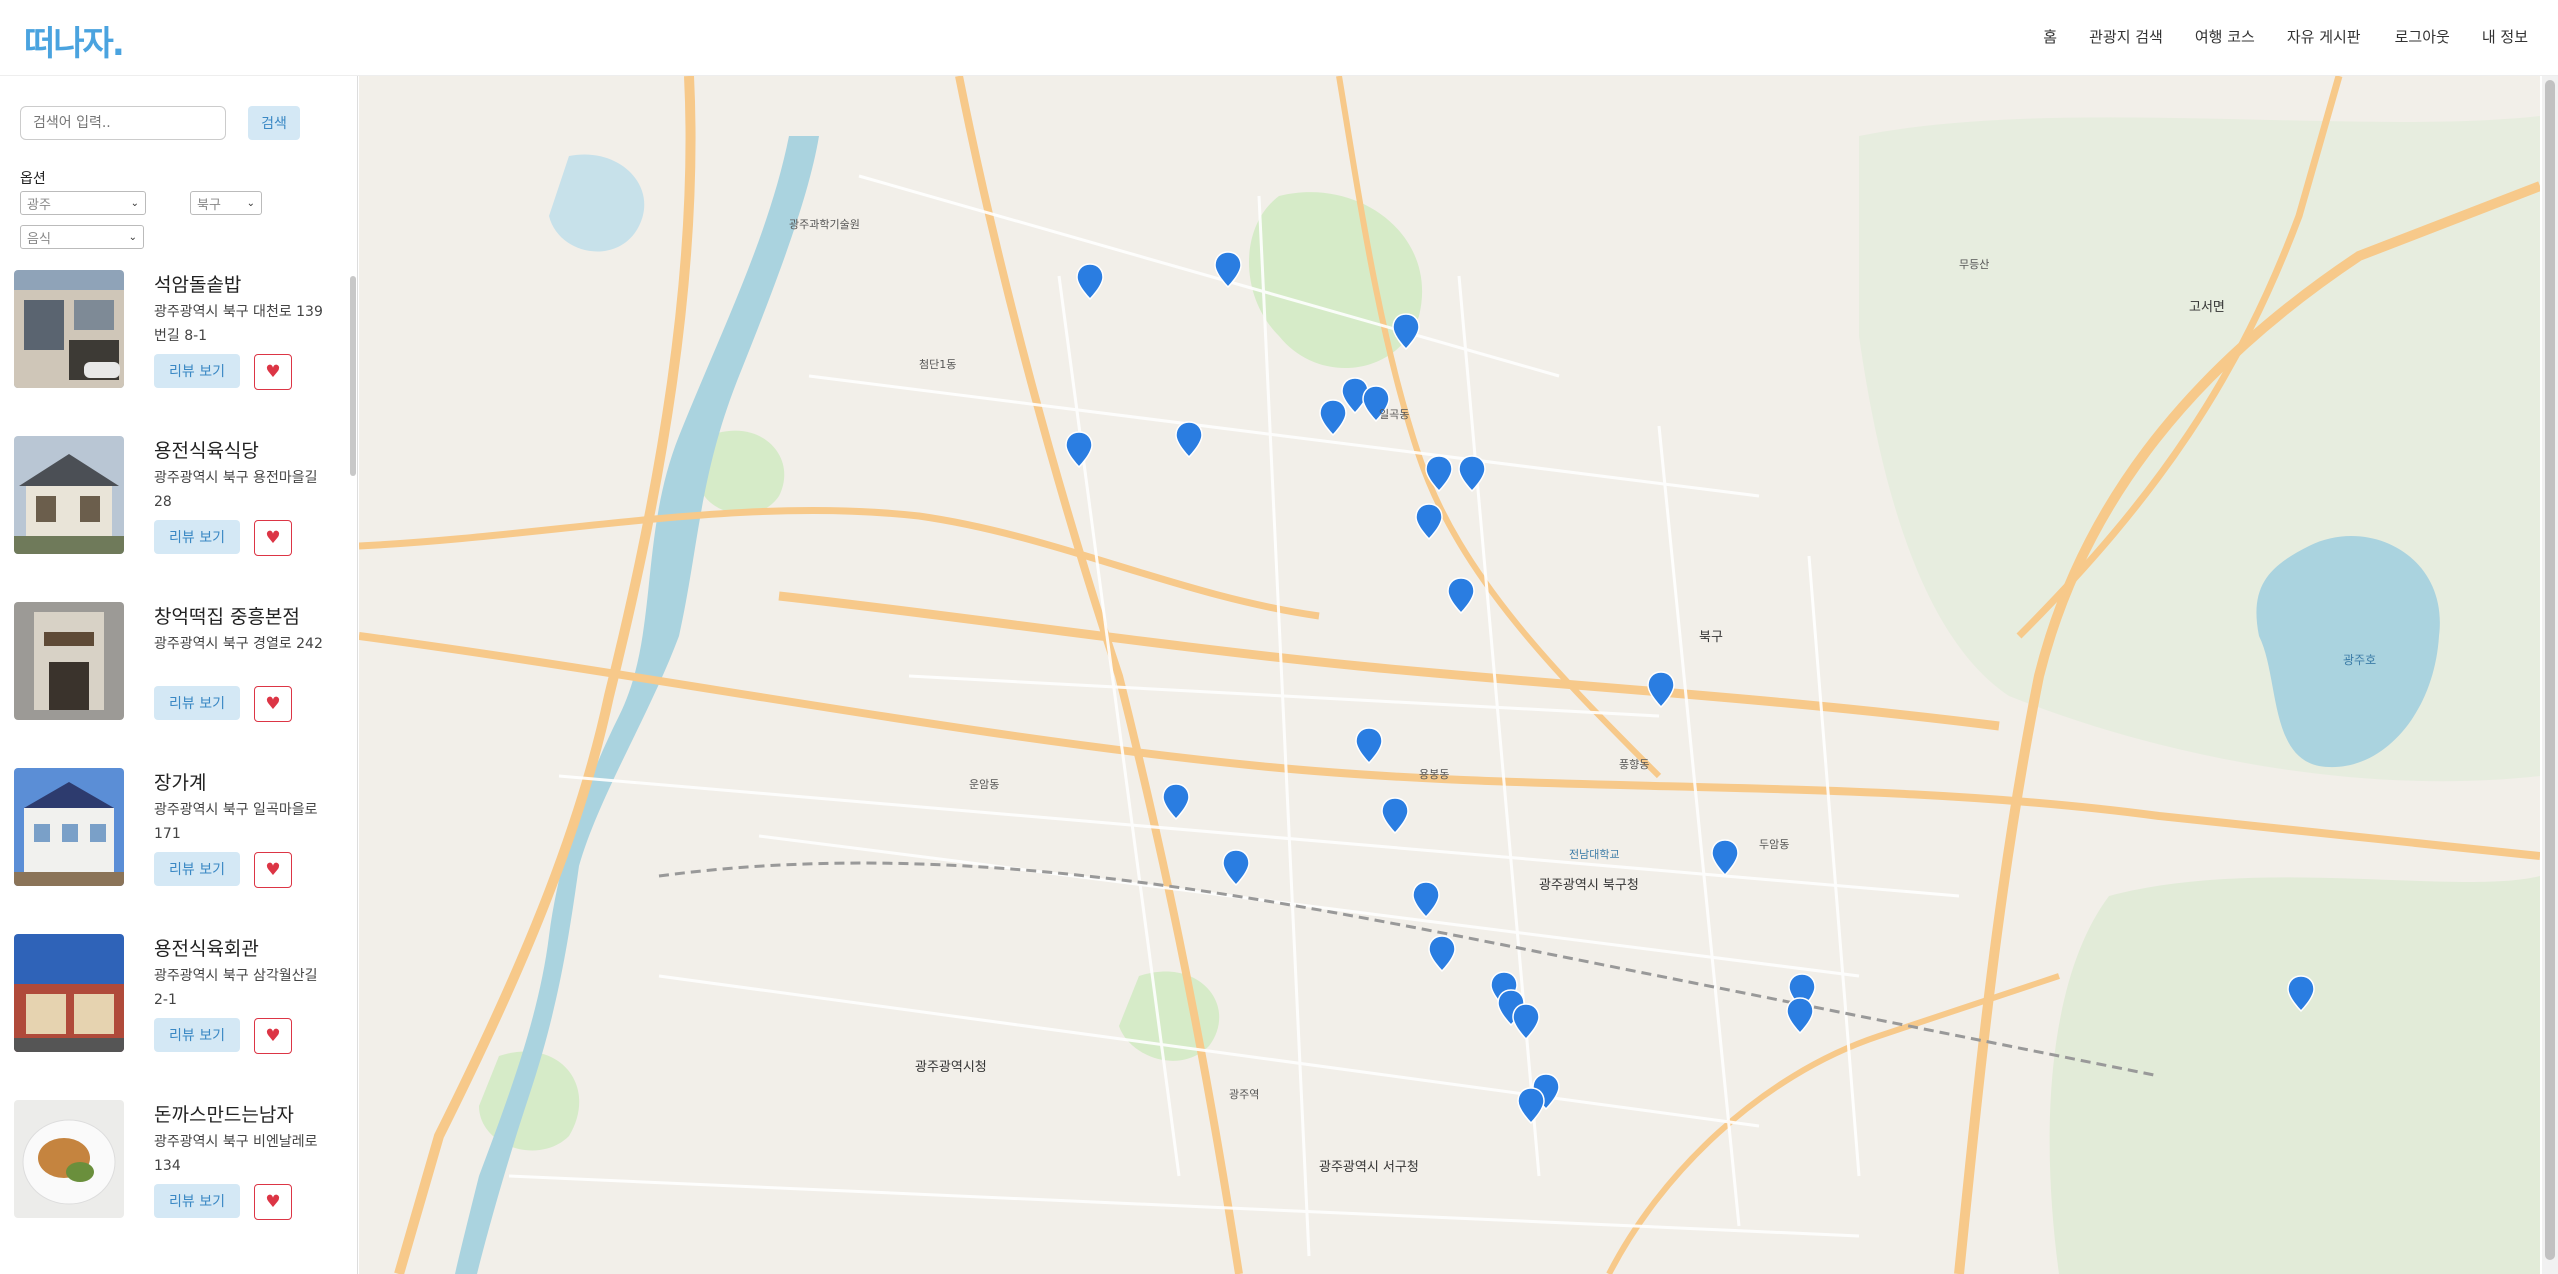 This screenshot has height=1274, width=2558. I want to click on district-select: 북구 ⌄, so click(226, 203).